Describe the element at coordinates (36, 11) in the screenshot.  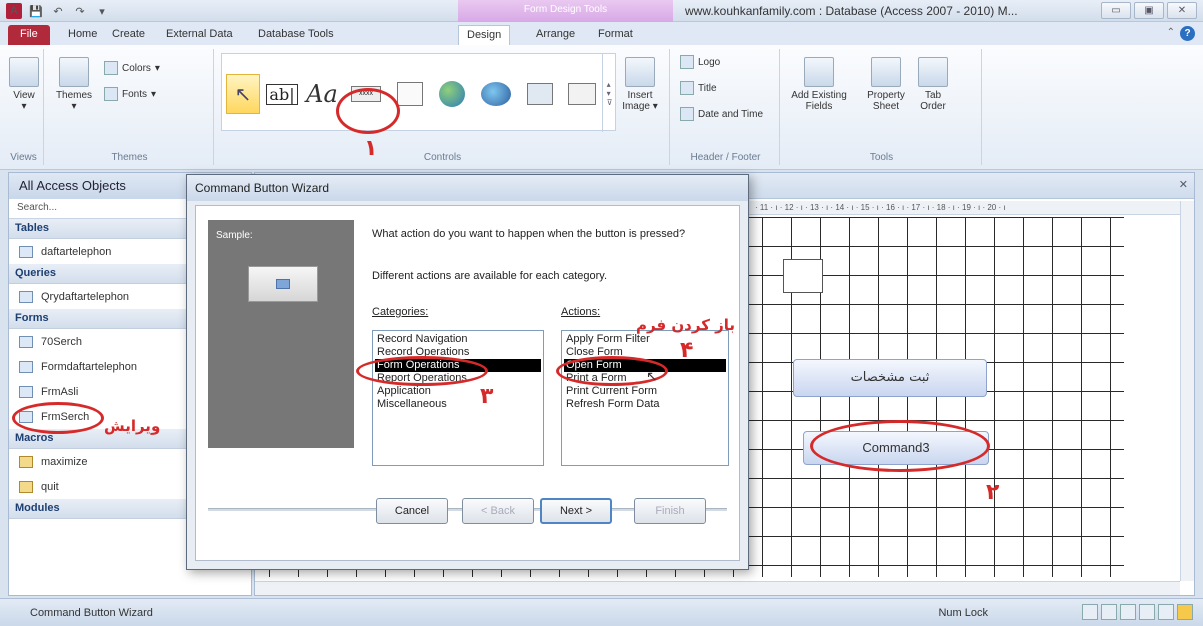
I see `save-icon: 💾` at that location.